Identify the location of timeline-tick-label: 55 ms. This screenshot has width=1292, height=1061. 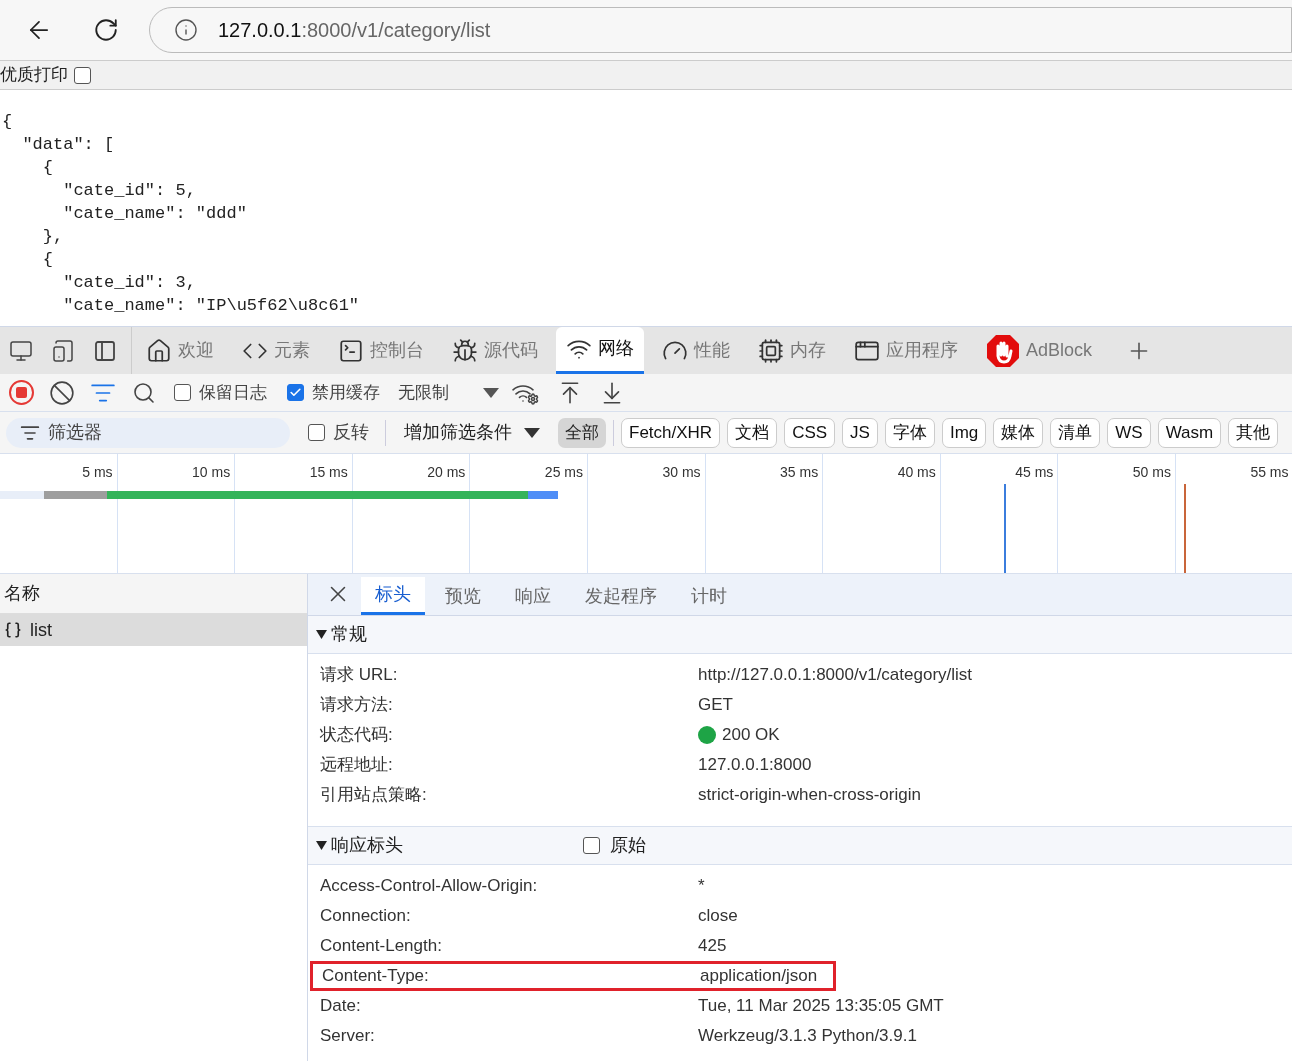
(1269, 472).